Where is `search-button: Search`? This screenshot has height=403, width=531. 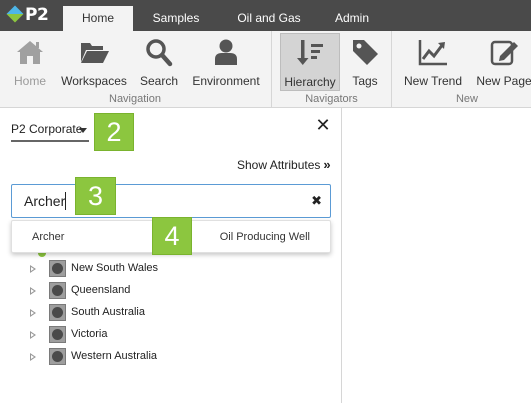 search-button: Search is located at coordinates (159, 62).